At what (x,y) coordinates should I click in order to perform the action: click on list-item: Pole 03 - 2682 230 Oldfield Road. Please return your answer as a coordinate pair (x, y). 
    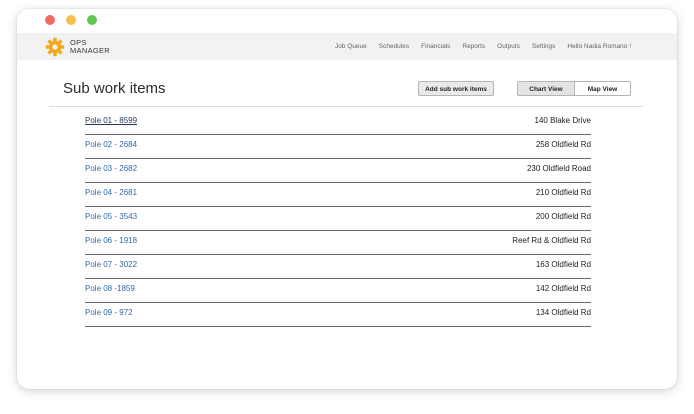
    Looking at the image, I should click on (338, 171).